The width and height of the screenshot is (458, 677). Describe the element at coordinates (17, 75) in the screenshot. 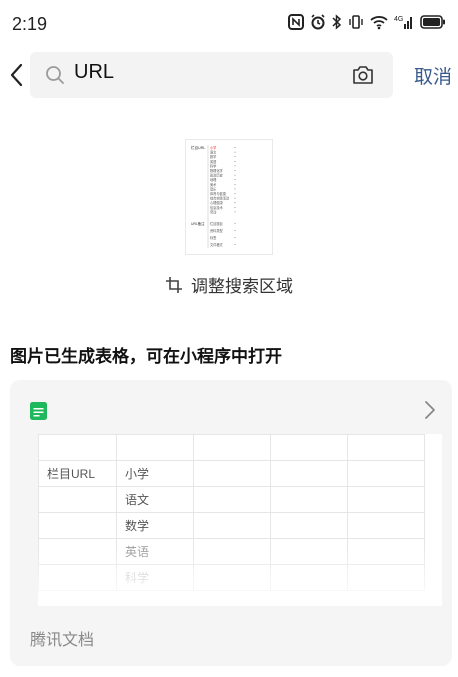

I see `back-arrow-icon` at that location.